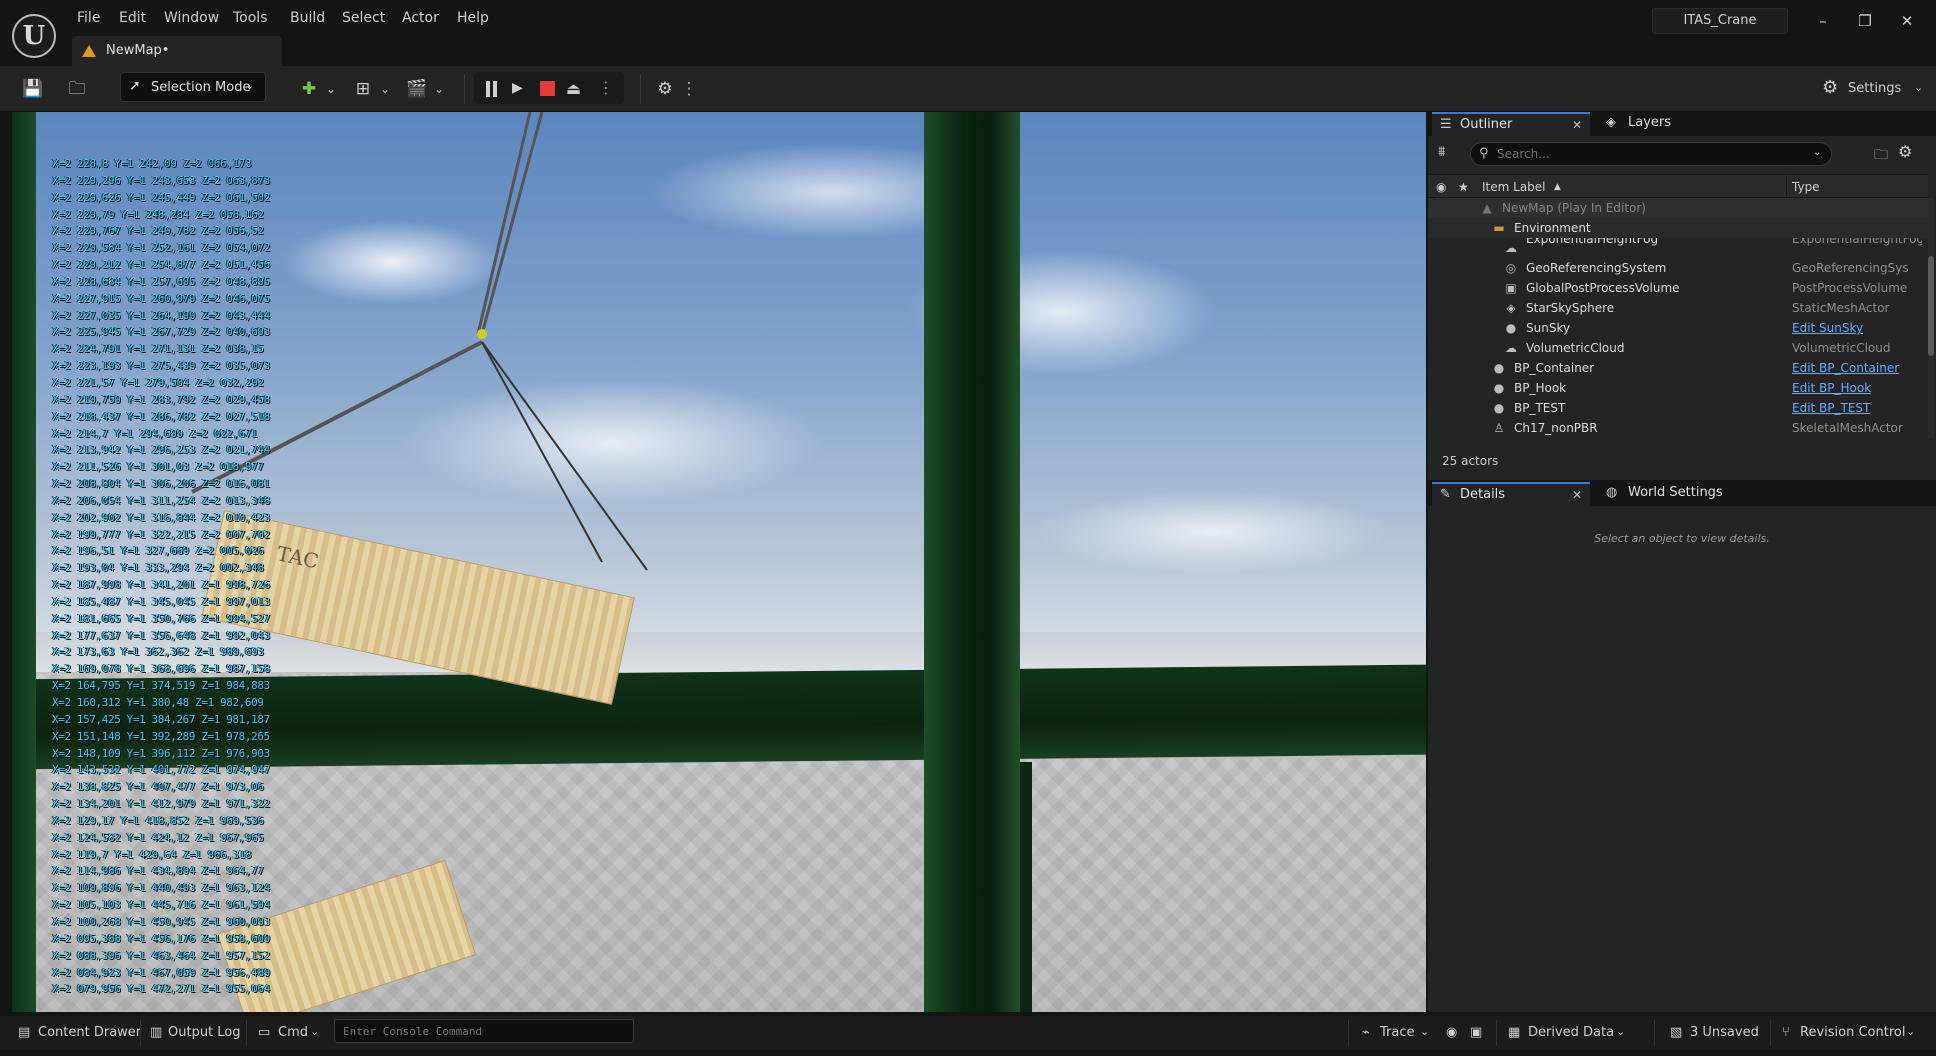 Image resolution: width=1936 pixels, height=1056 pixels. Describe the element at coordinates (1574, 208) in the screenshot. I see `outliner-row-label: NewMap (Play In Editor)` at that location.